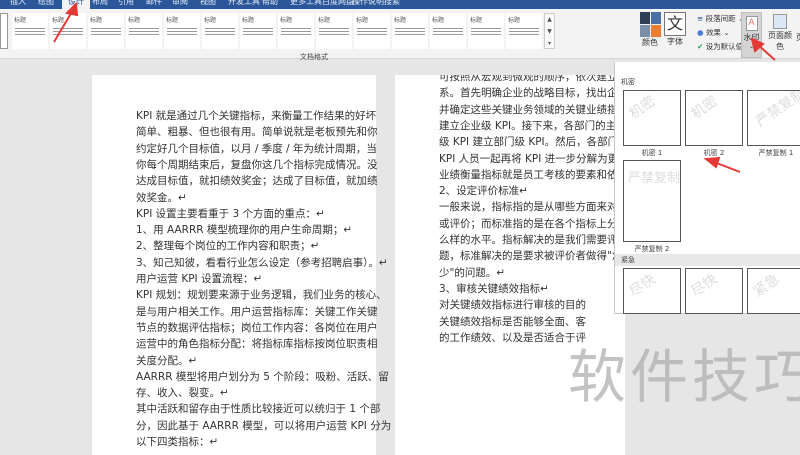 The width and height of the screenshot is (800, 455). I want to click on arrow-to-design-tab, so click(63, 26).